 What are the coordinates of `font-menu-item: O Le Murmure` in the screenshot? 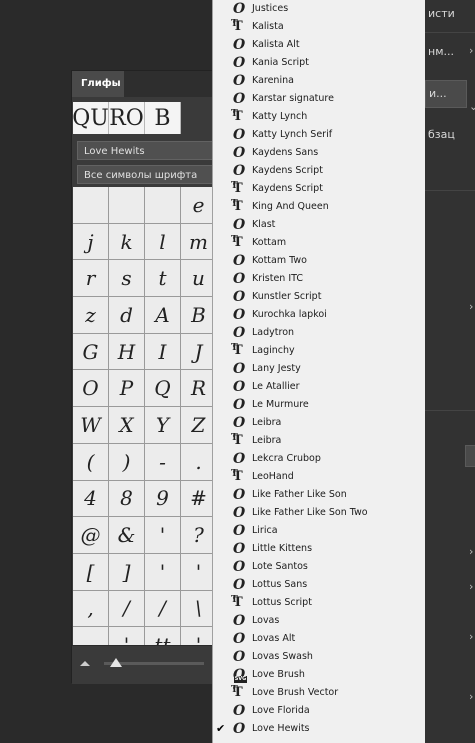 It's located at (319, 405).